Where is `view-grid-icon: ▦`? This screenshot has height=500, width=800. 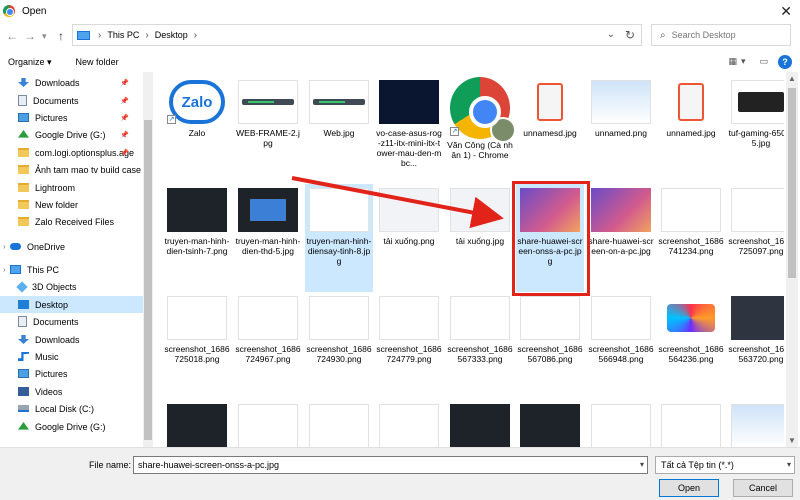 view-grid-icon: ▦ is located at coordinates (732, 61).